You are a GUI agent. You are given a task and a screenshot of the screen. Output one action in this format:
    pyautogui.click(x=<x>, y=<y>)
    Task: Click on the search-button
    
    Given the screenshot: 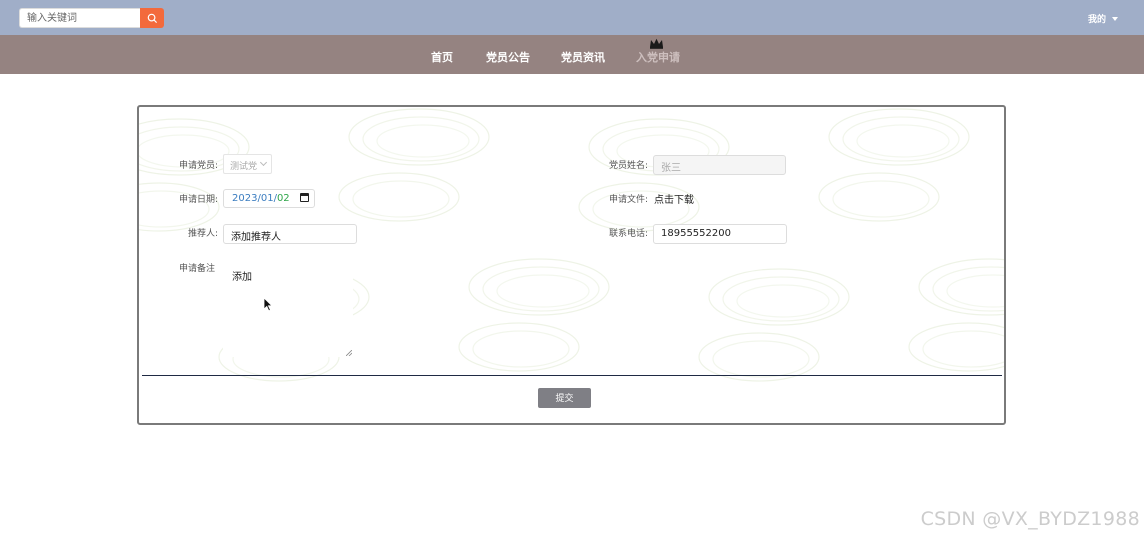 What is the action you would take?
    pyautogui.click(x=152, y=18)
    